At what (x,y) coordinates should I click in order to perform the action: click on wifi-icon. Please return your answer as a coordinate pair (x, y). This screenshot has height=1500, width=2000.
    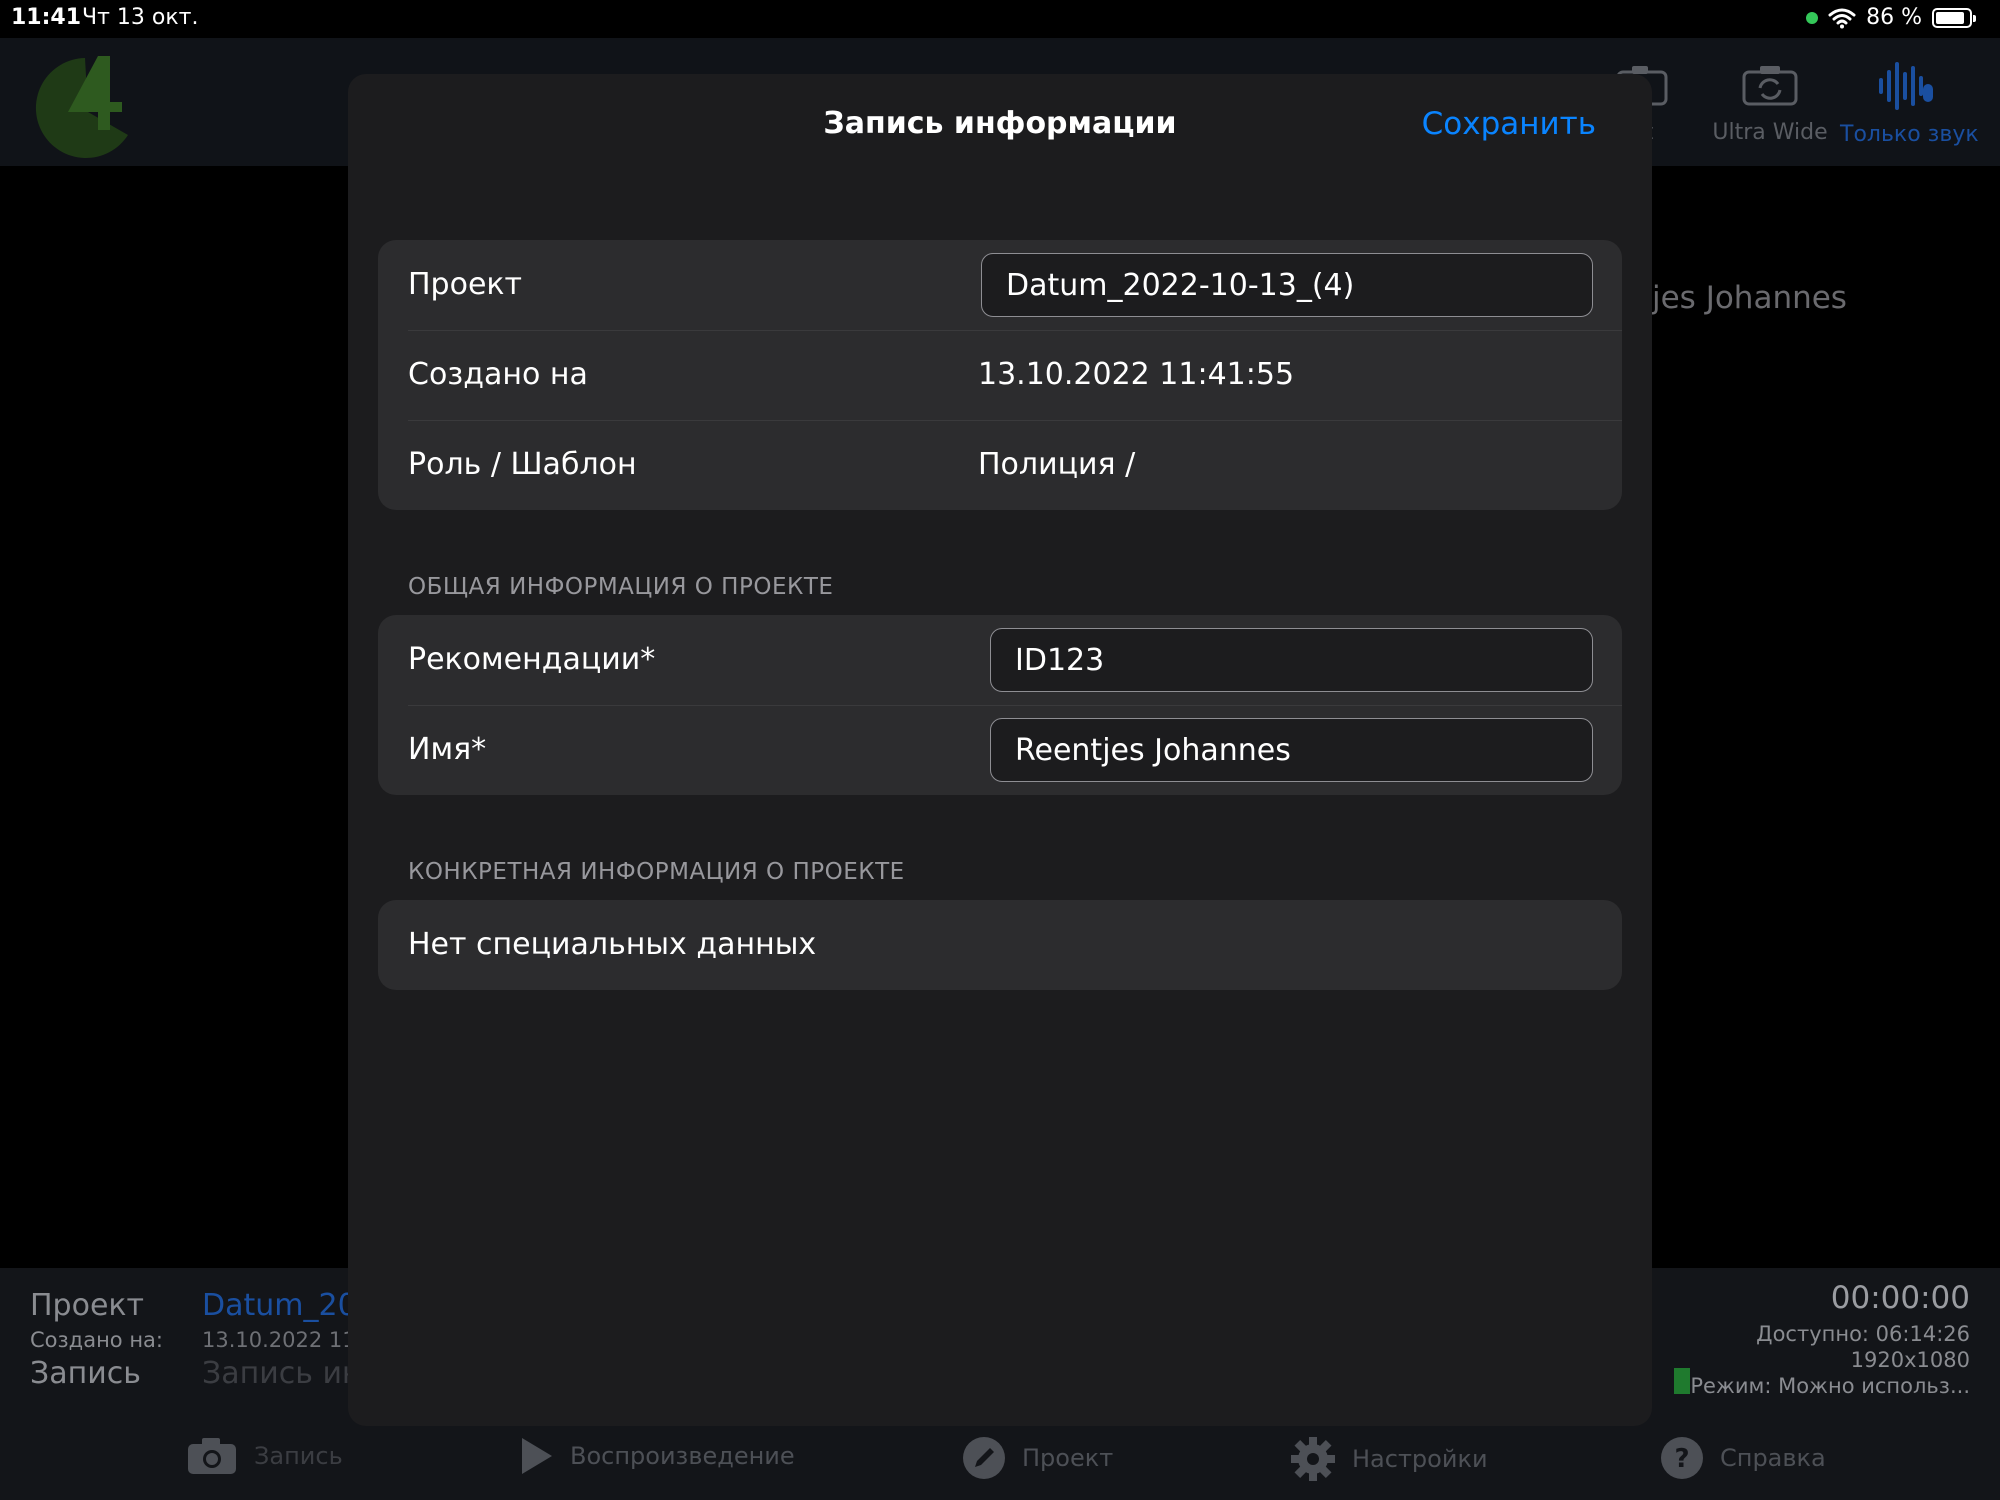
    Looking at the image, I should click on (1842, 18).